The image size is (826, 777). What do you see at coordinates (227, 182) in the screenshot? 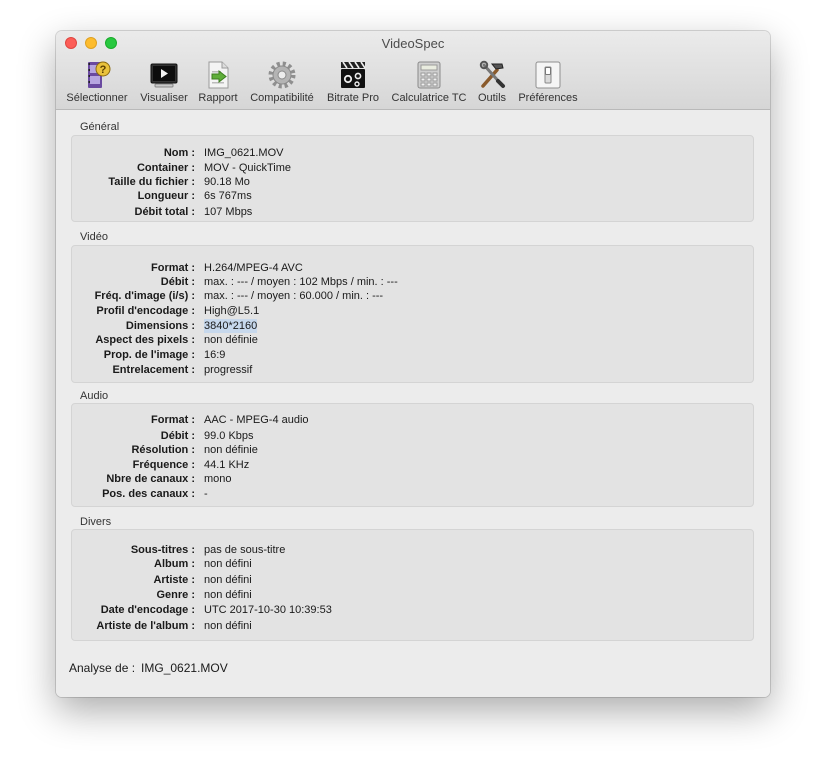
I see `info-value: 90.18 Mo` at bounding box center [227, 182].